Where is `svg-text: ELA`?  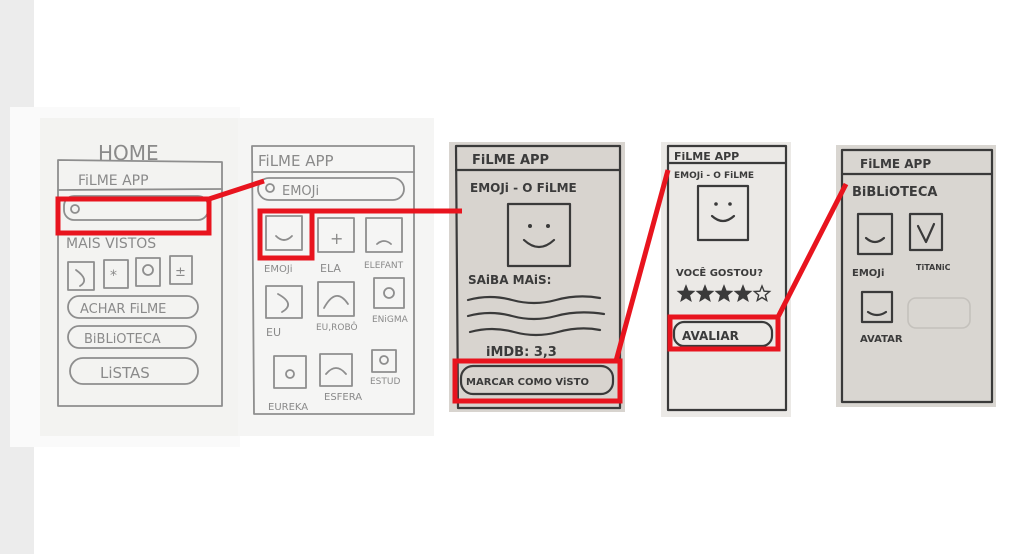
svg-text: ELA is located at coordinates (330, 268).